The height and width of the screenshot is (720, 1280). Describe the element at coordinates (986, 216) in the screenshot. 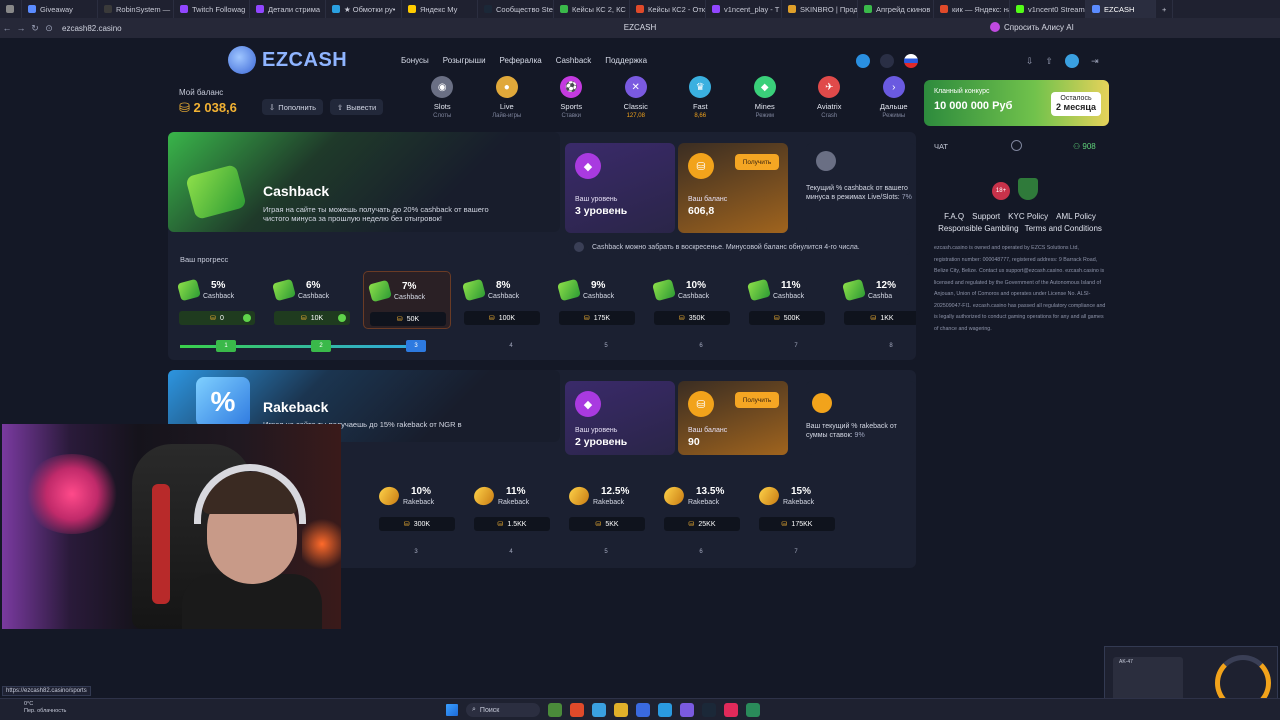

I see `footer-link: Support` at that location.